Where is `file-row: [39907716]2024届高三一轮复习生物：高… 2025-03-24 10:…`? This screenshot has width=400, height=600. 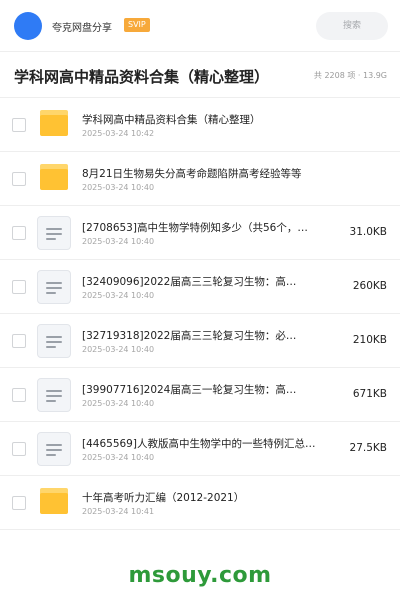 file-row: [39907716]2024届高三一轮复习生物：高… 2025-03-24 10:… is located at coordinates (200, 395).